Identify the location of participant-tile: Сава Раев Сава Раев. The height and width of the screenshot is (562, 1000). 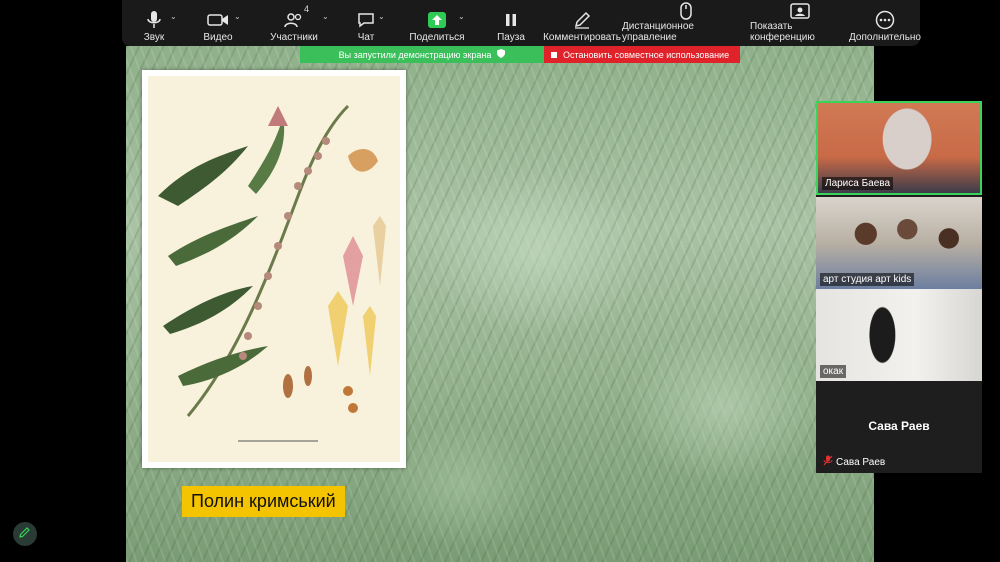
(899, 427).